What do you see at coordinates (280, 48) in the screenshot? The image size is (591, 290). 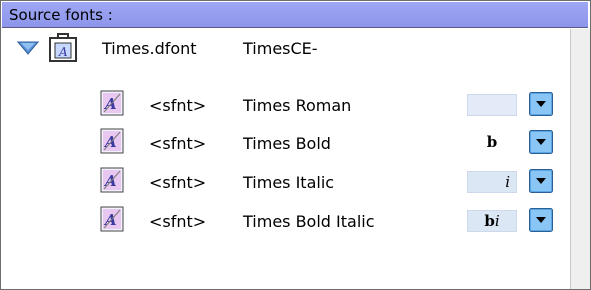 I see `suitcase-family: TimesCE-` at bounding box center [280, 48].